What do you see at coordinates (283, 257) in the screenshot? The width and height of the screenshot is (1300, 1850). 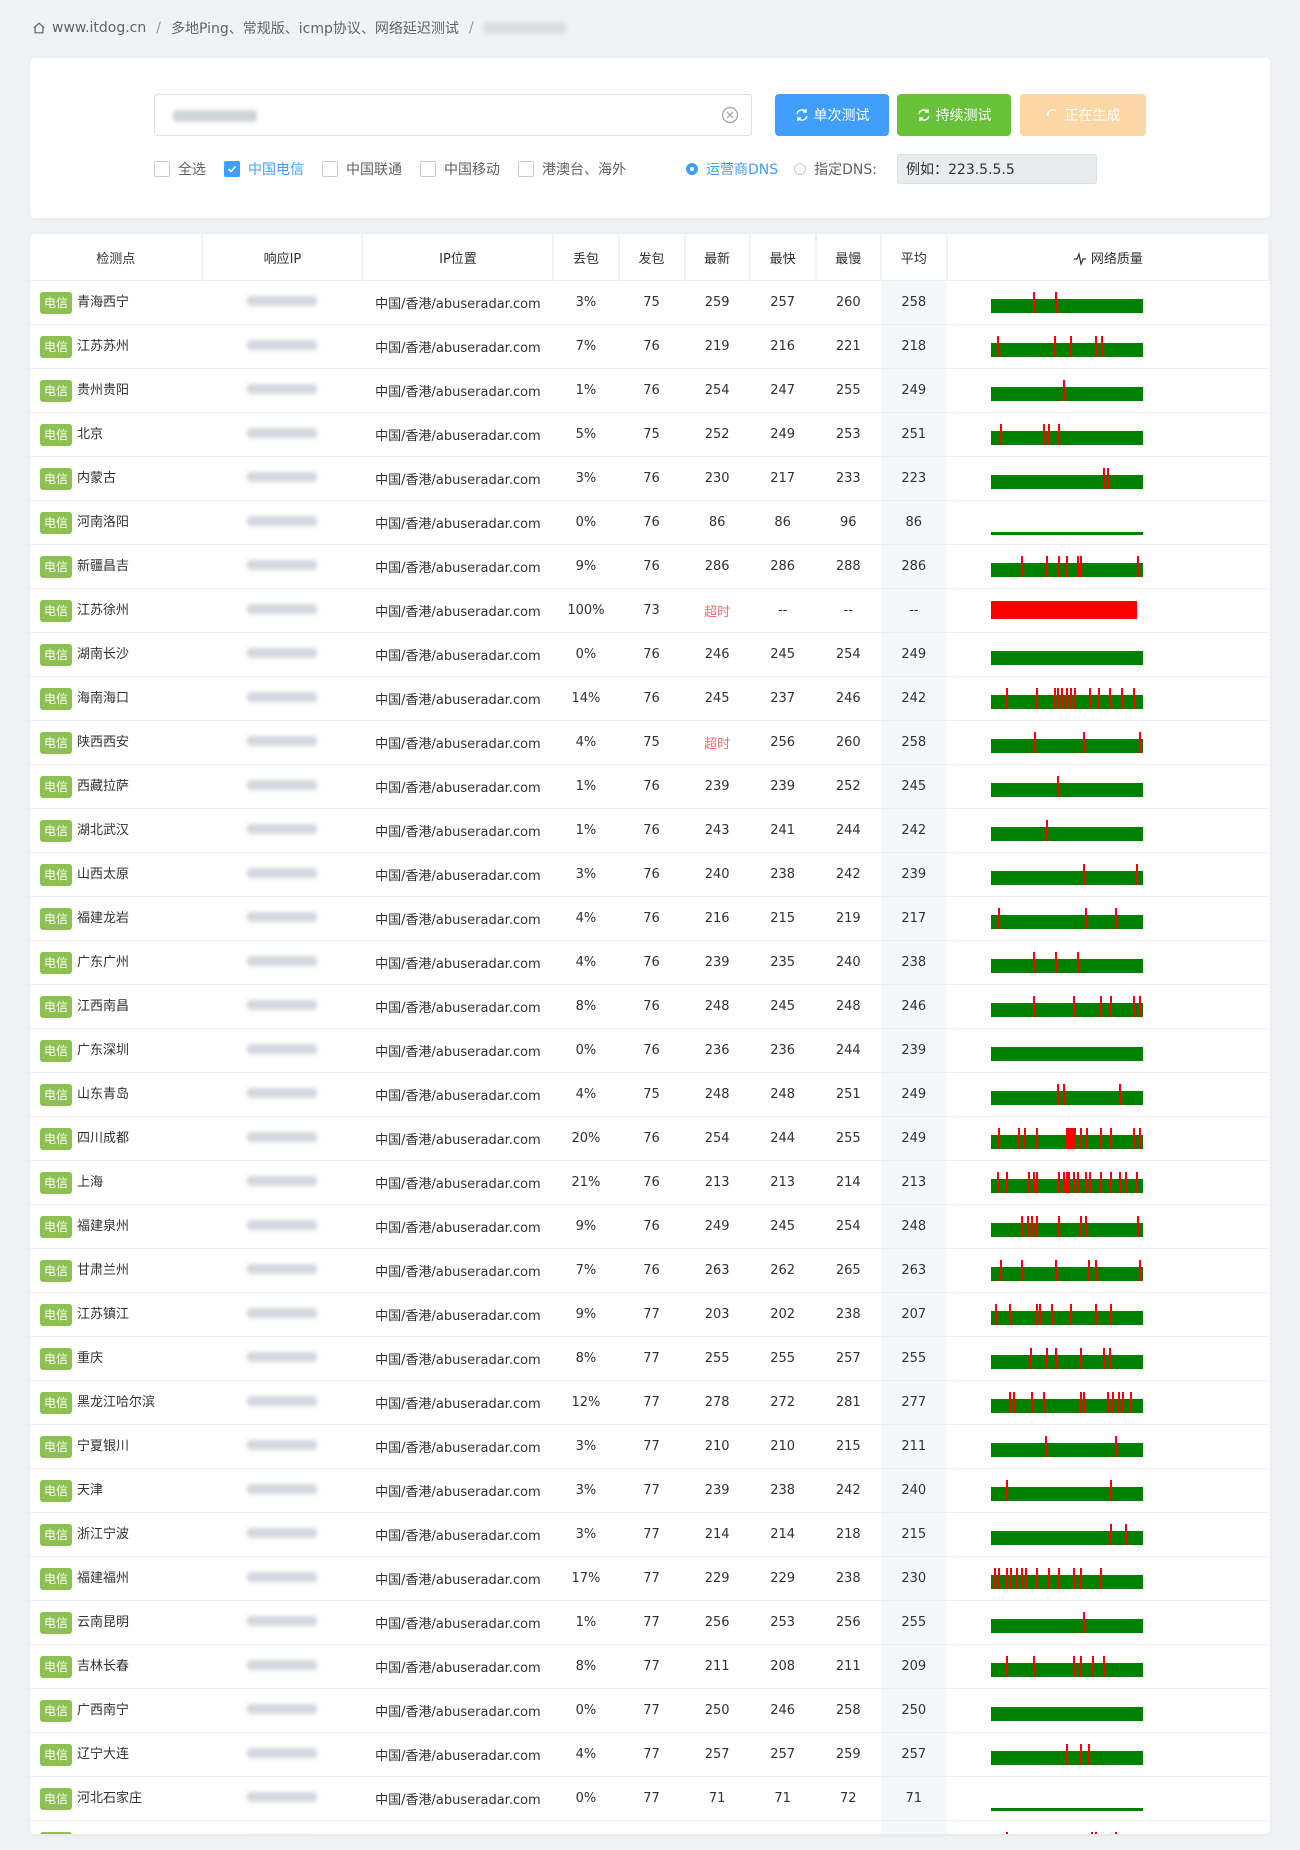 I see `header-response-ip: 响应IP` at bounding box center [283, 257].